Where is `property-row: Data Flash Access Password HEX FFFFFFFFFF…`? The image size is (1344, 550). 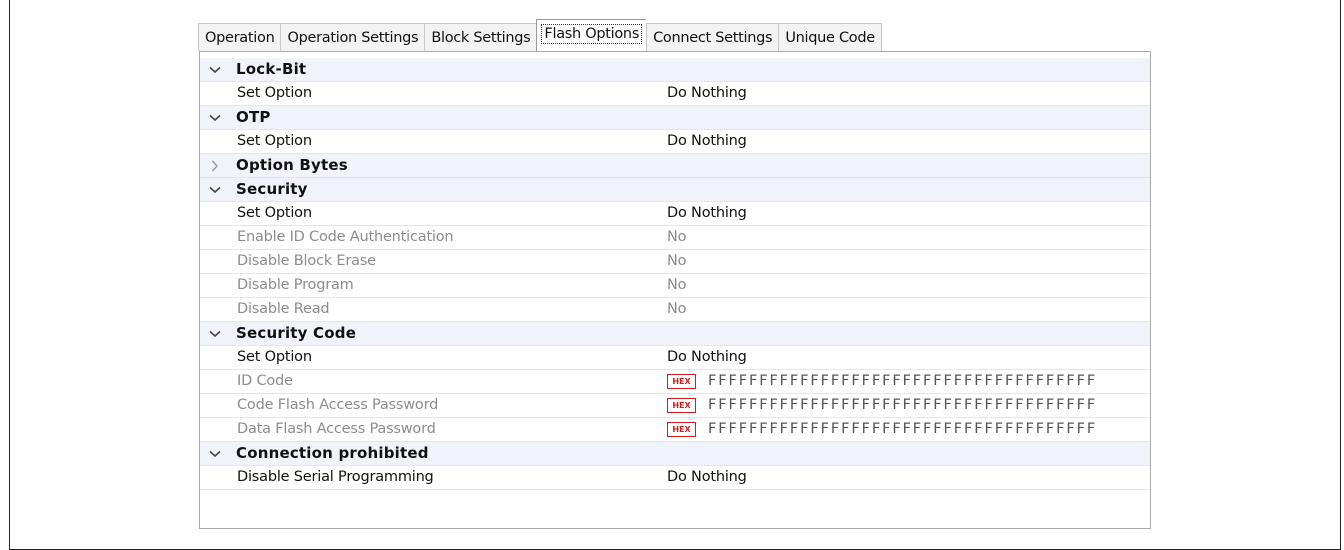 property-row: Data Flash Access Password HEX FFFFFFFFFF… is located at coordinates (675, 430).